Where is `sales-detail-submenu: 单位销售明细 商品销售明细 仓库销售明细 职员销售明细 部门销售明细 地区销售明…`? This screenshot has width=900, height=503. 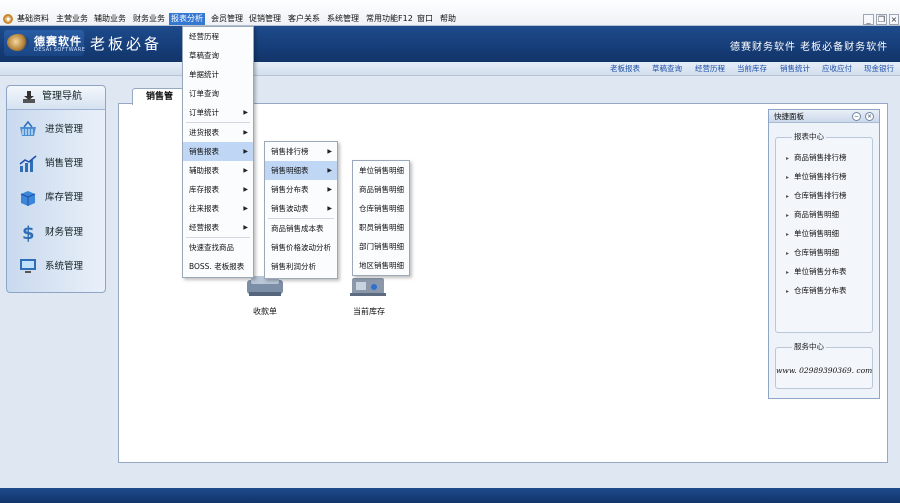
sales-detail-submenu: 单位销售明细 商品销售明细 仓库销售明细 职员销售明细 部门销售明细 地区销售明… is located at coordinates (381, 218).